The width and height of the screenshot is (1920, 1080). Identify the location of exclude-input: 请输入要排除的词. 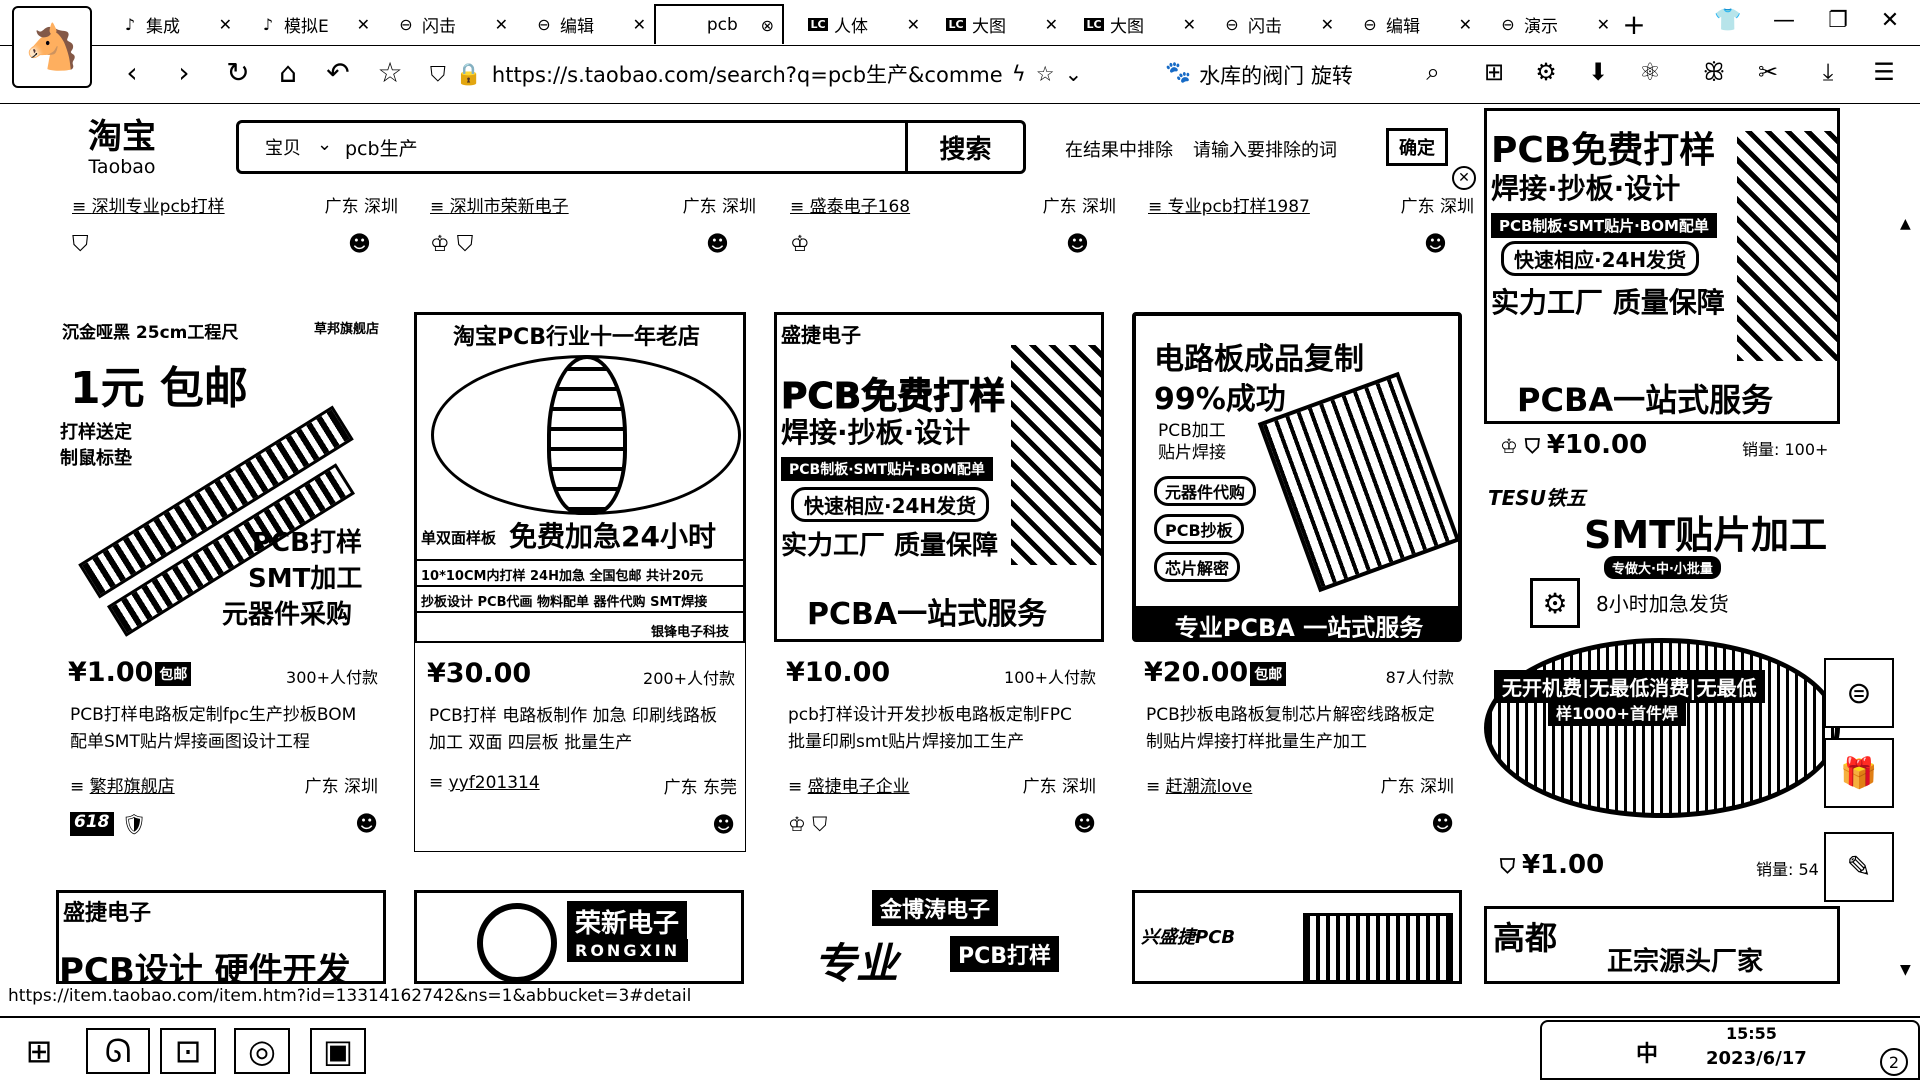
(1265, 149).